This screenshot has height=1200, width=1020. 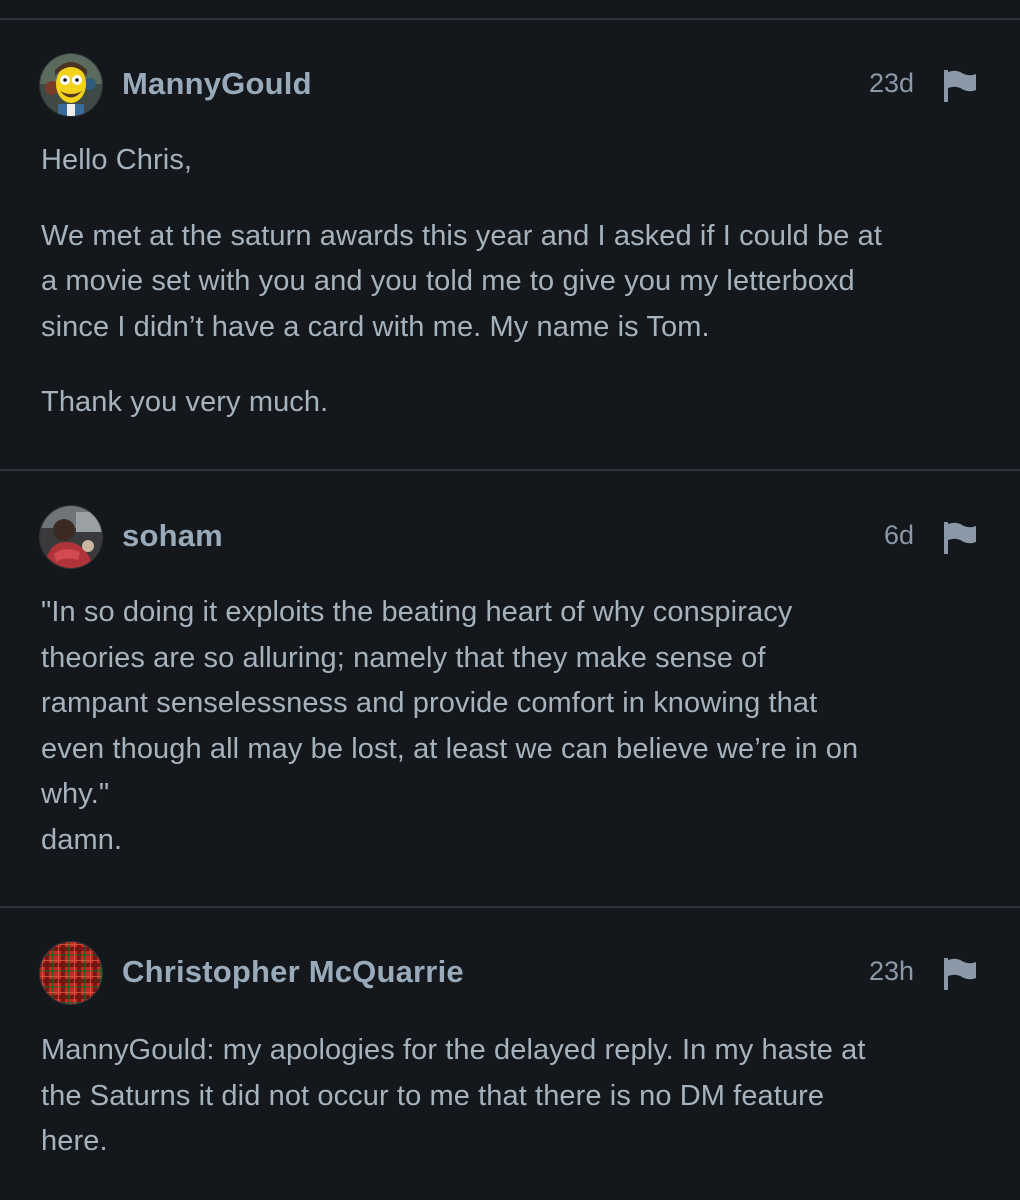 What do you see at coordinates (117, 160) in the screenshot?
I see `comment-text-line: Hello Chris,` at bounding box center [117, 160].